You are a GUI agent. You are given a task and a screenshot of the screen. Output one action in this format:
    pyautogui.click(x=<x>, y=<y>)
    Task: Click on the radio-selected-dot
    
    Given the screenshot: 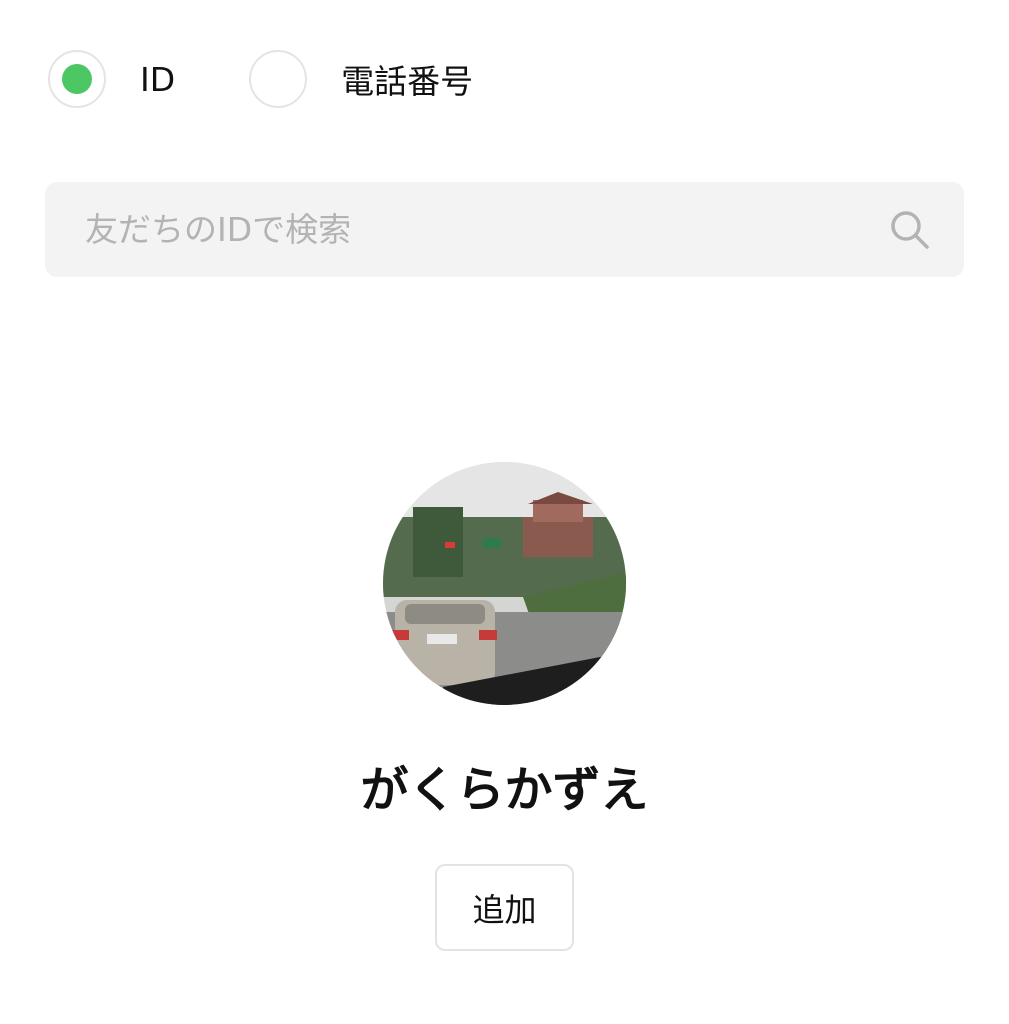 What is the action you would take?
    pyautogui.click(x=77, y=79)
    